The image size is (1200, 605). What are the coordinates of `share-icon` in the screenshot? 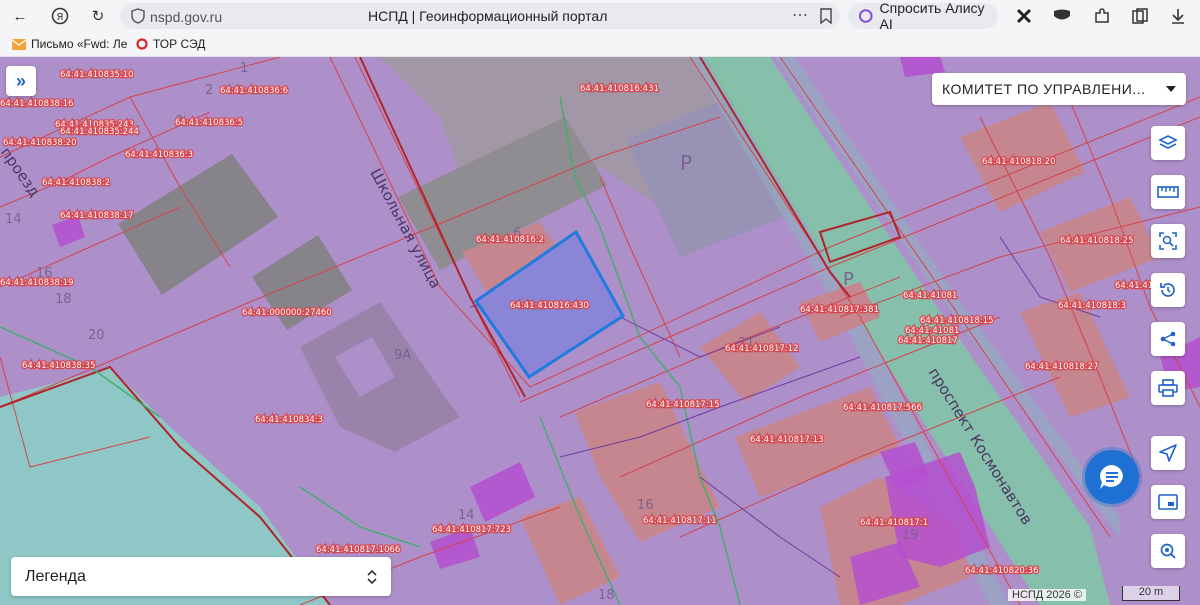 It's located at (1168, 339).